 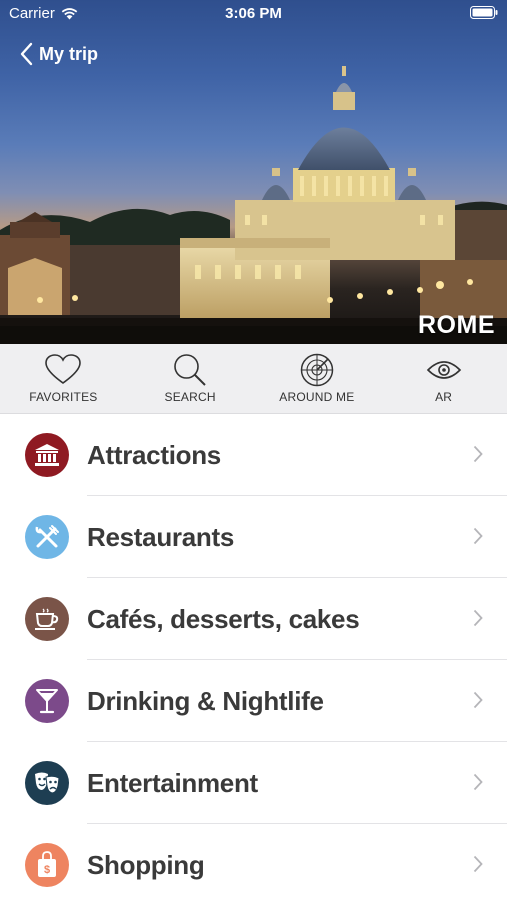 What do you see at coordinates (317, 397) in the screenshot?
I see `around-me-label: AROUND ME` at bounding box center [317, 397].